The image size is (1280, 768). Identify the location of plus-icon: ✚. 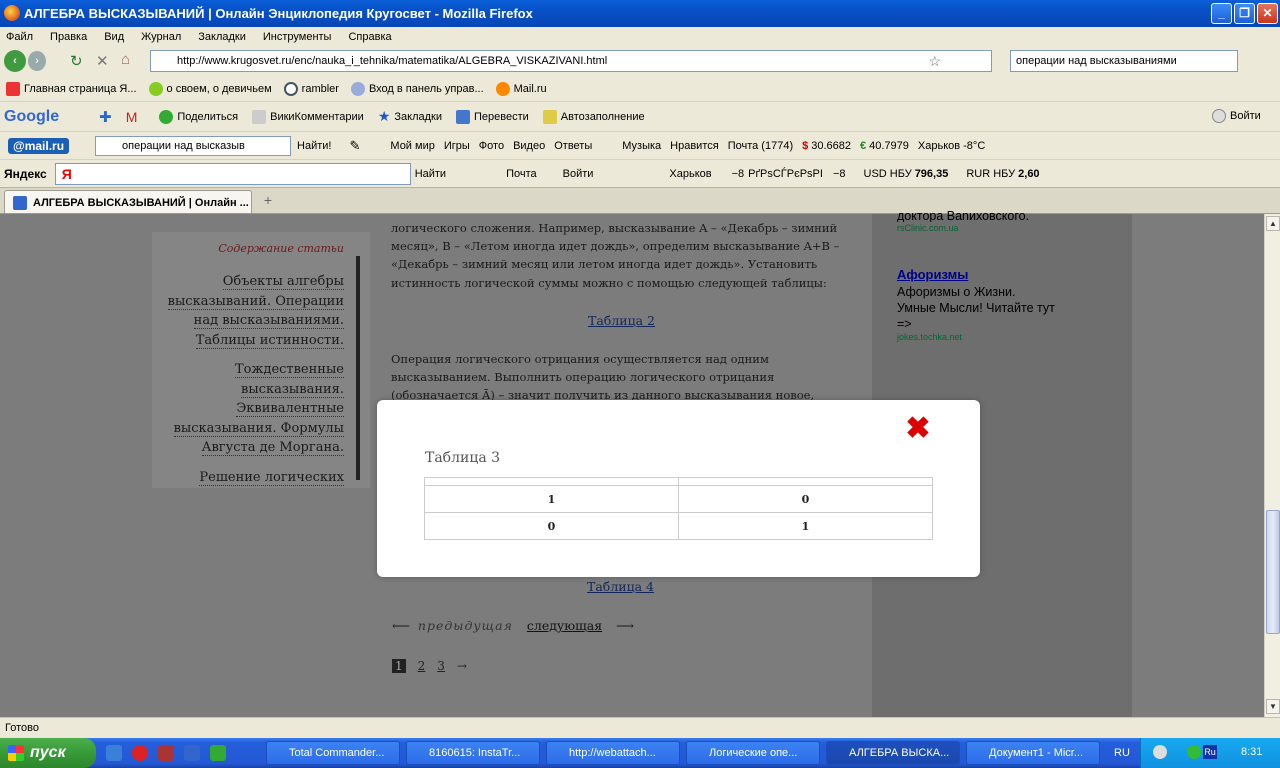
(105, 117).